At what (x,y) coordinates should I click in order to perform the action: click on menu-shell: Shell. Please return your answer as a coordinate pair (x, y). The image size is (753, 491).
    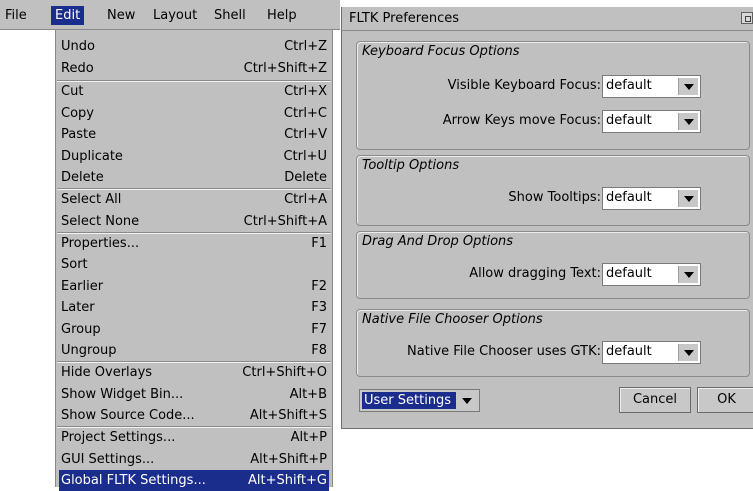
    Looking at the image, I should click on (230, 15).